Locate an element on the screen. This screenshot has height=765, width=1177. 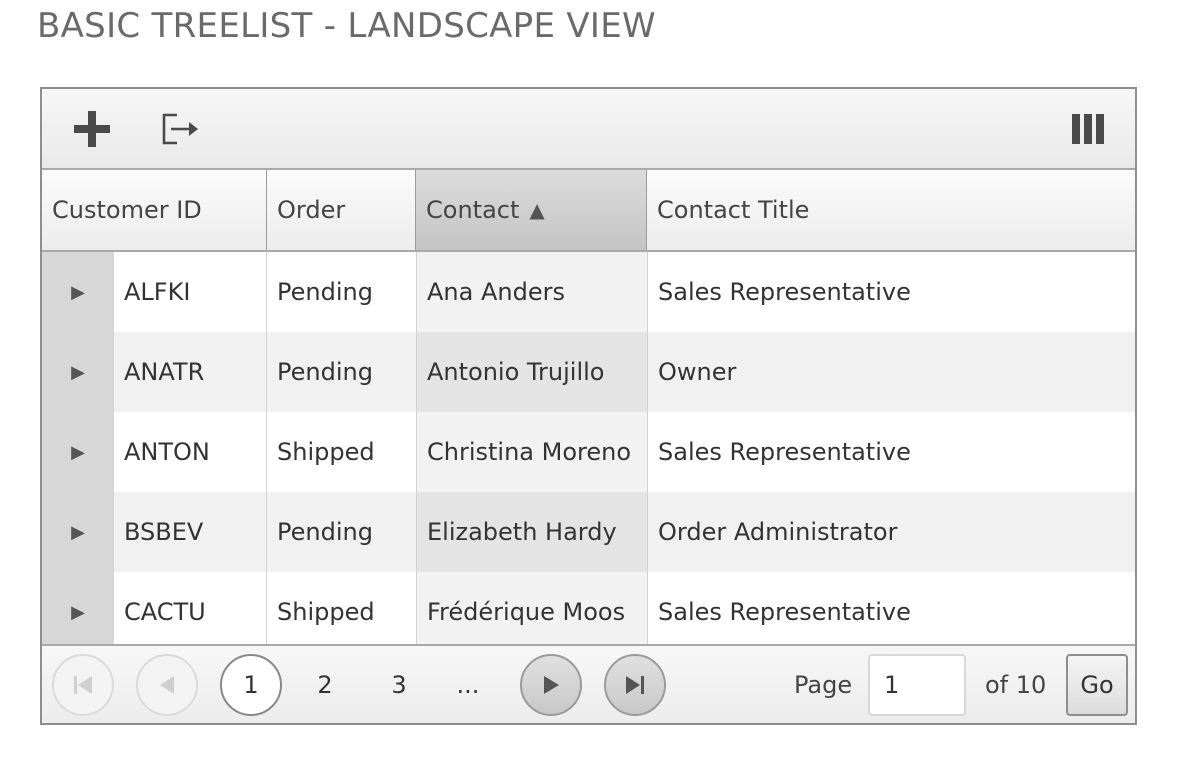
next-page-icon is located at coordinates (551, 685).